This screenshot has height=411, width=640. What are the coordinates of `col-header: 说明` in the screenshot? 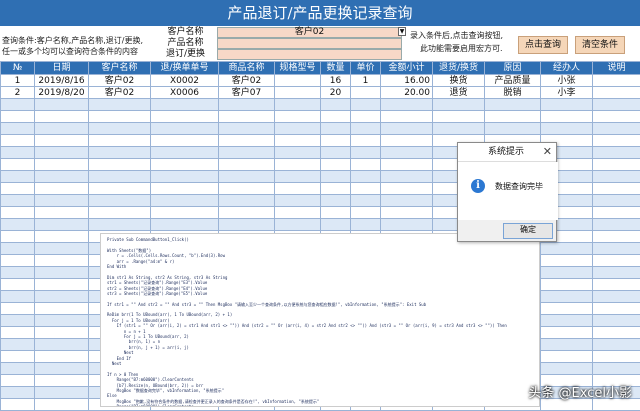 It's located at (616, 68).